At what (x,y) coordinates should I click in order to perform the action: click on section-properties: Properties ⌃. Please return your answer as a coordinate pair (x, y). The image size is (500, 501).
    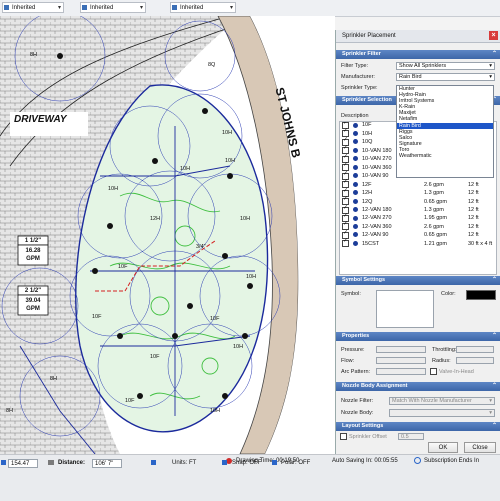
    Looking at the image, I should click on (418, 336).